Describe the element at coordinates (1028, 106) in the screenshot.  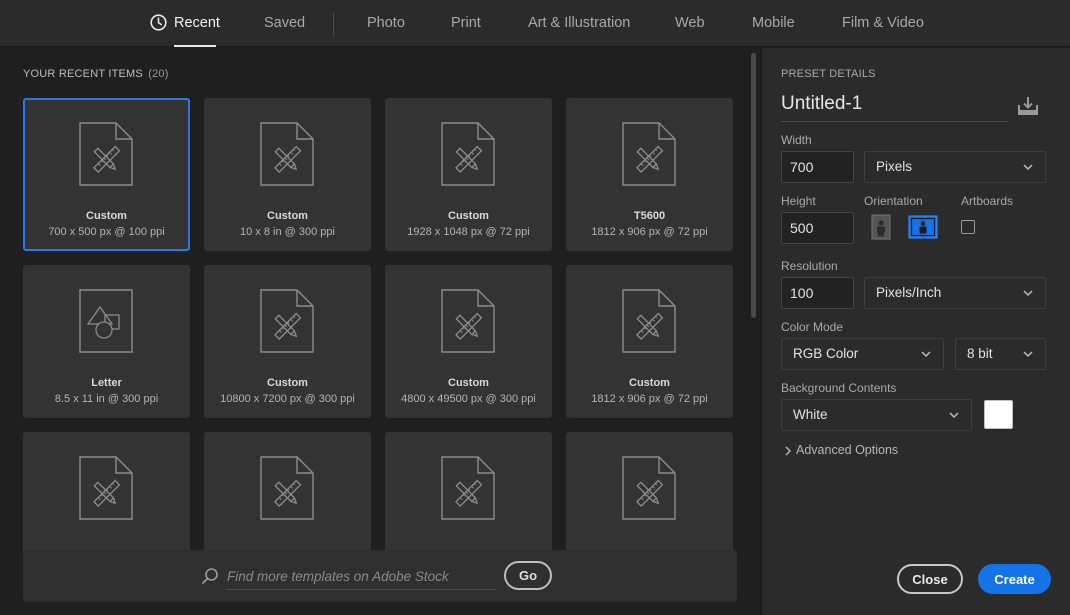
I see `save-preset-icon` at that location.